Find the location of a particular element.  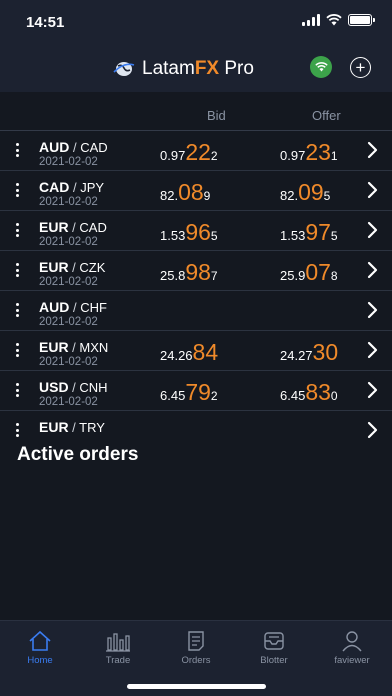

rate-row: EUR / CAD 2021-02-02 1.53965 1.53975 is located at coordinates (196, 230).